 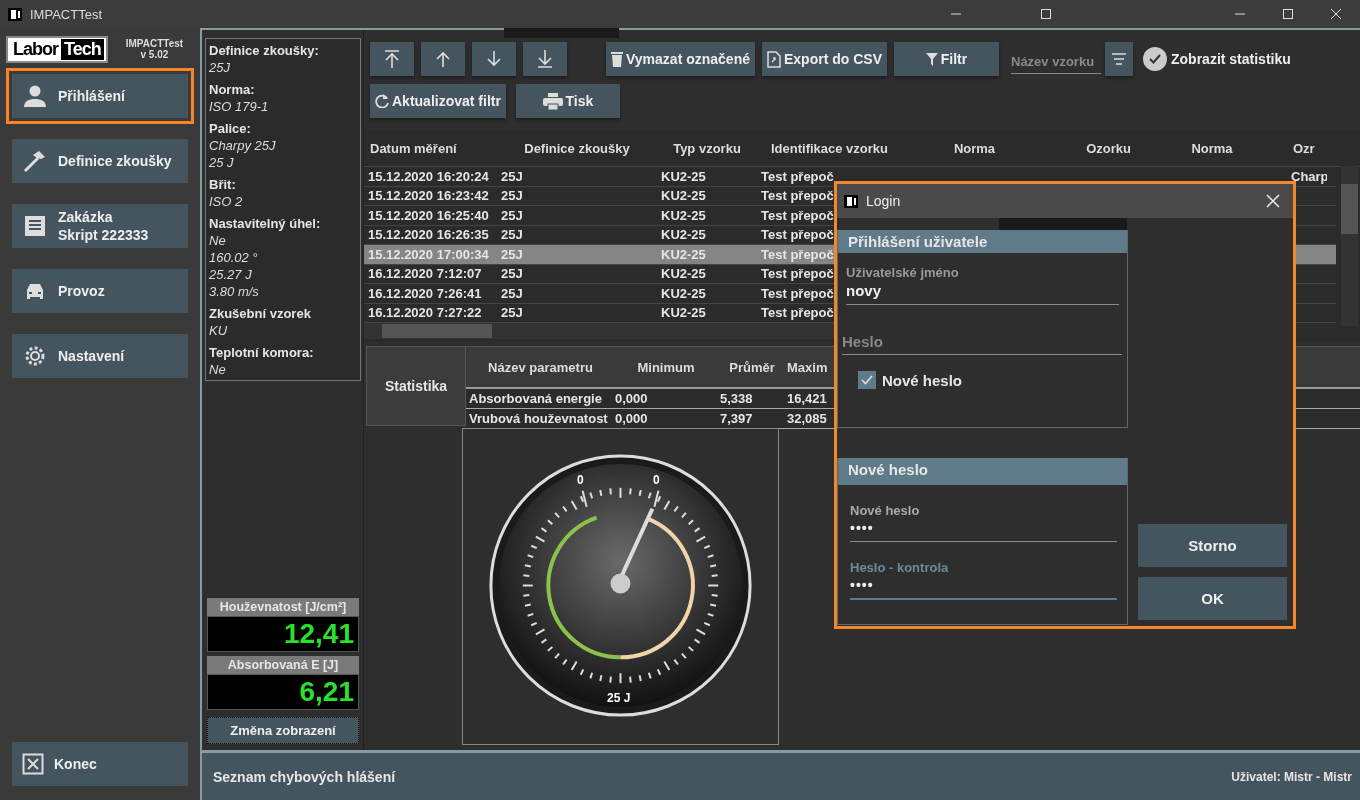 What do you see at coordinates (1291, 776) in the screenshot?
I see `user-label: Uživatel: Mistr - Mistr` at bounding box center [1291, 776].